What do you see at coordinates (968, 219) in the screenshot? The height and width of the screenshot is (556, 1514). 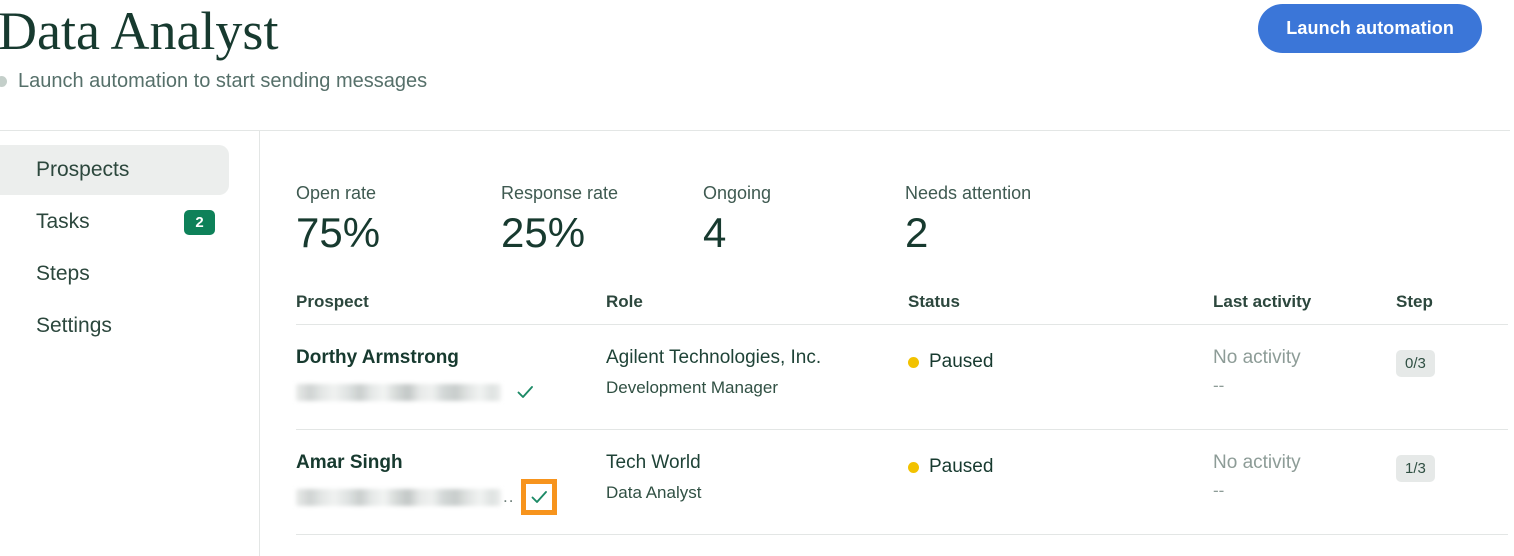 I see `stat-needs-attention: Needs attention 2` at bounding box center [968, 219].